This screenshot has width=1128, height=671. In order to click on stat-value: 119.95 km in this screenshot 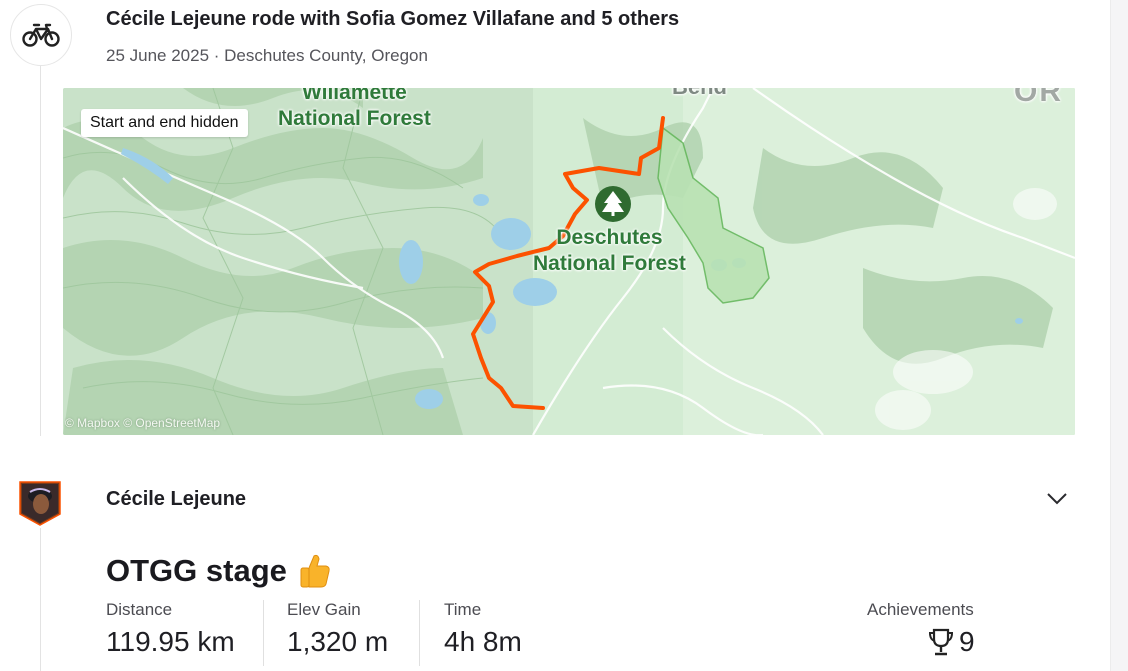, I will do `click(170, 641)`.